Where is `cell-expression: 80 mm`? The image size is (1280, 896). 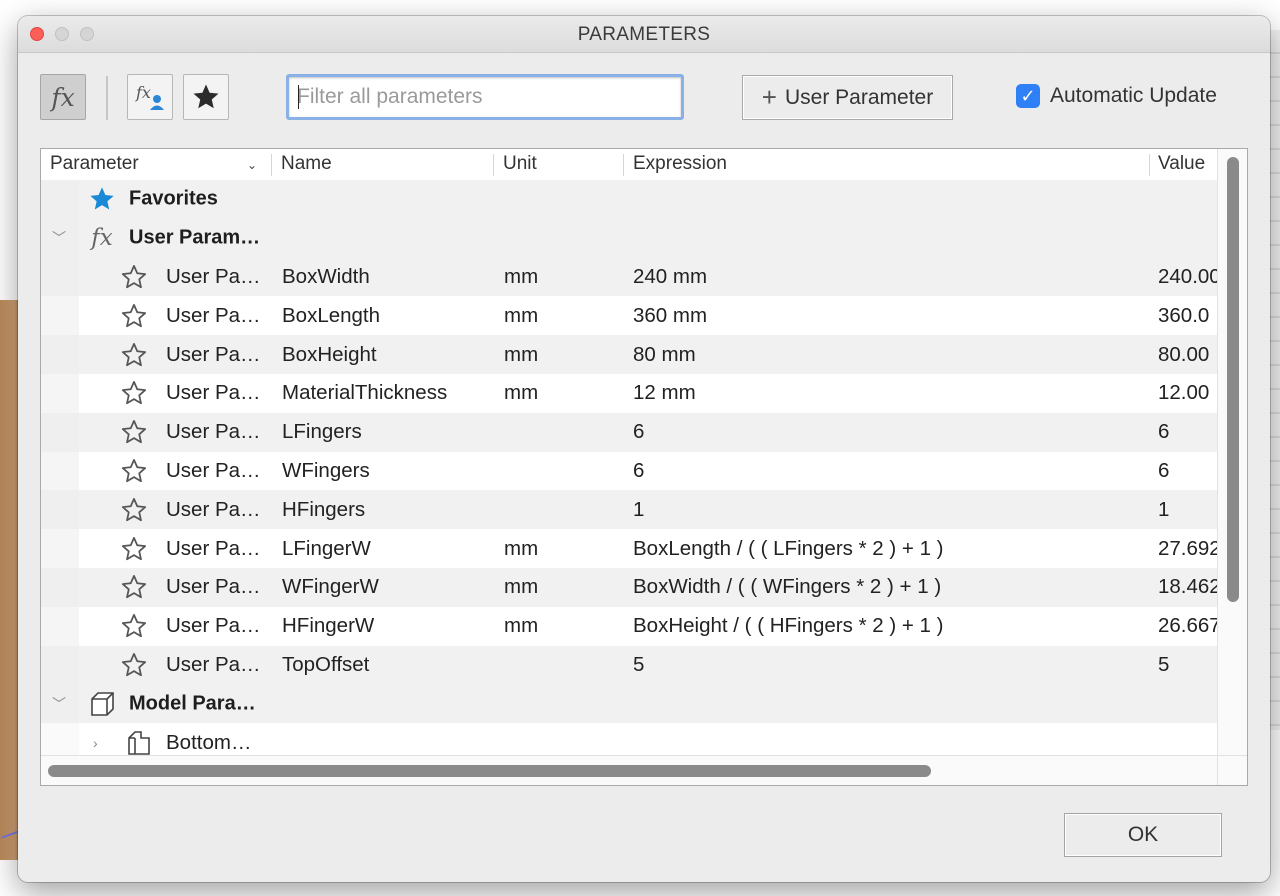
cell-expression: 80 mm is located at coordinates (888, 355).